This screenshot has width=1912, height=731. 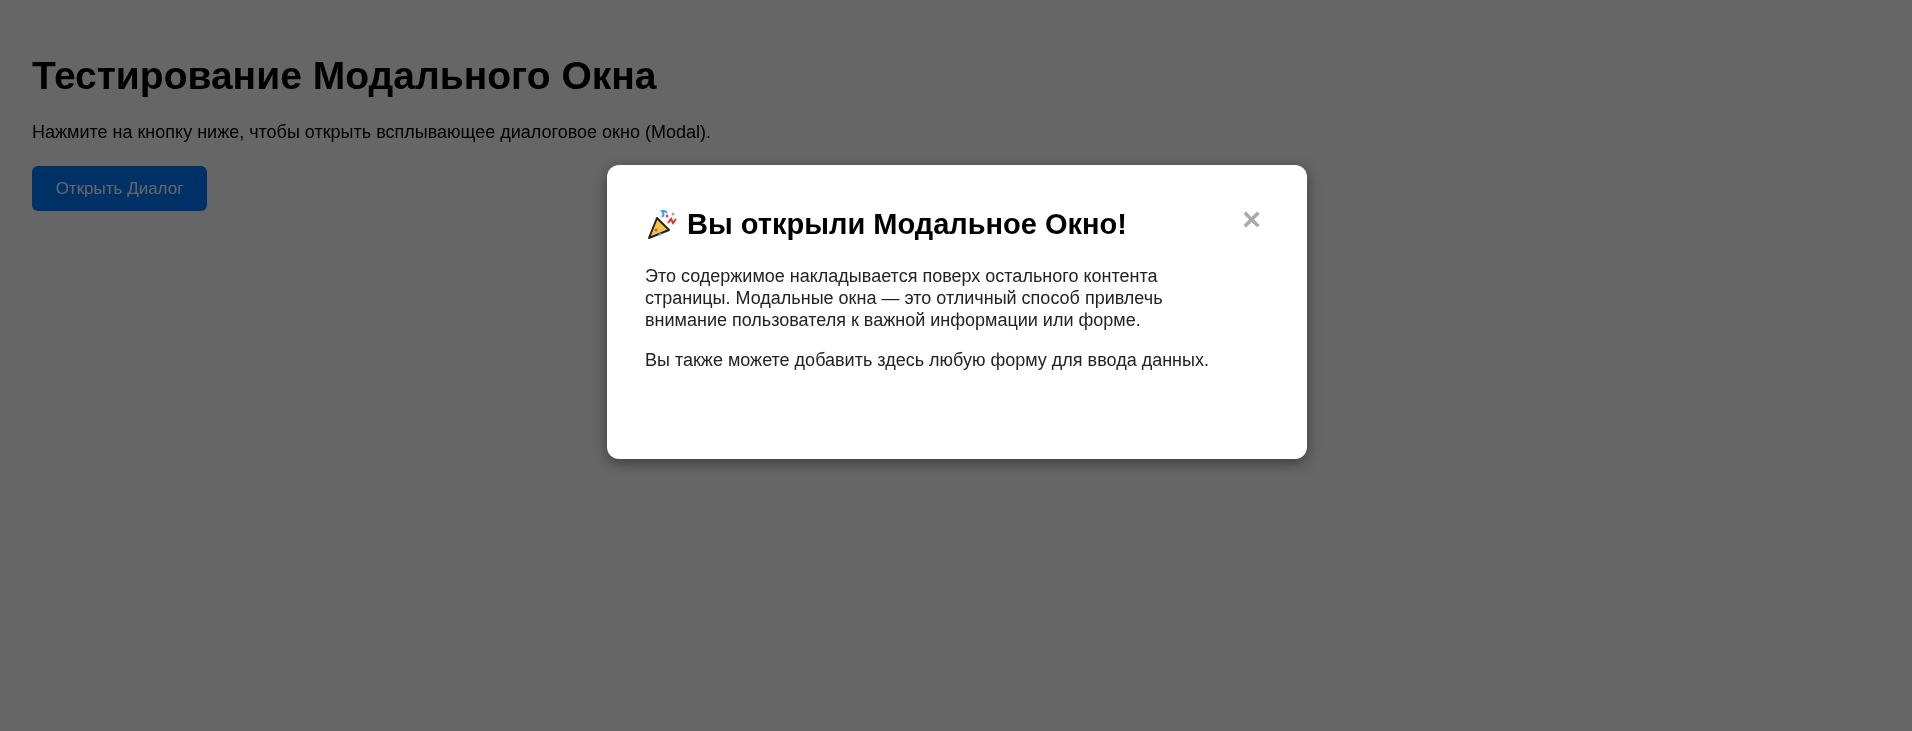 What do you see at coordinates (662, 224) in the screenshot?
I see `party-popper-icon` at bounding box center [662, 224].